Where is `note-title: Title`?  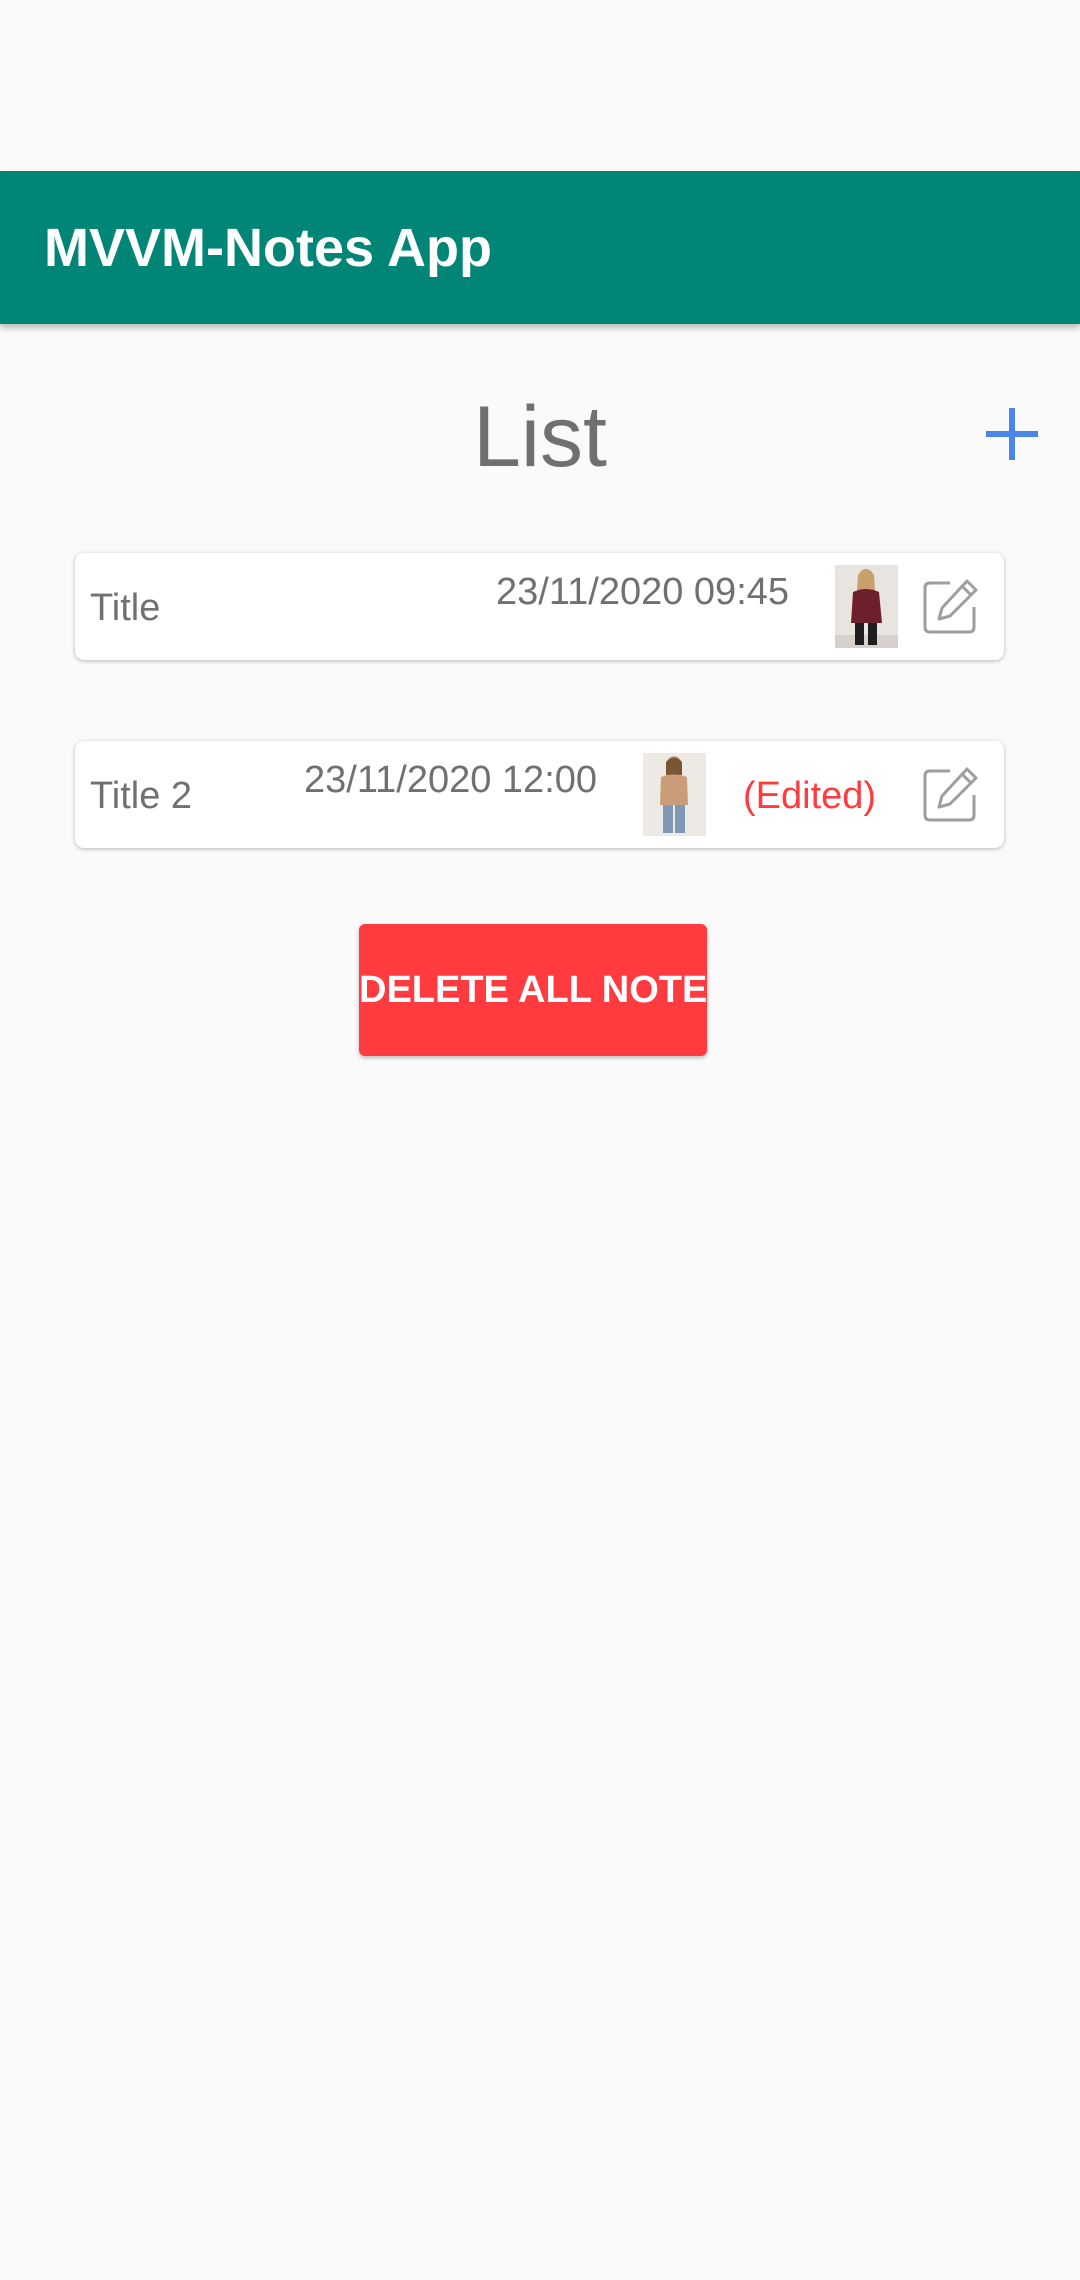
note-title: Title is located at coordinates (125, 608).